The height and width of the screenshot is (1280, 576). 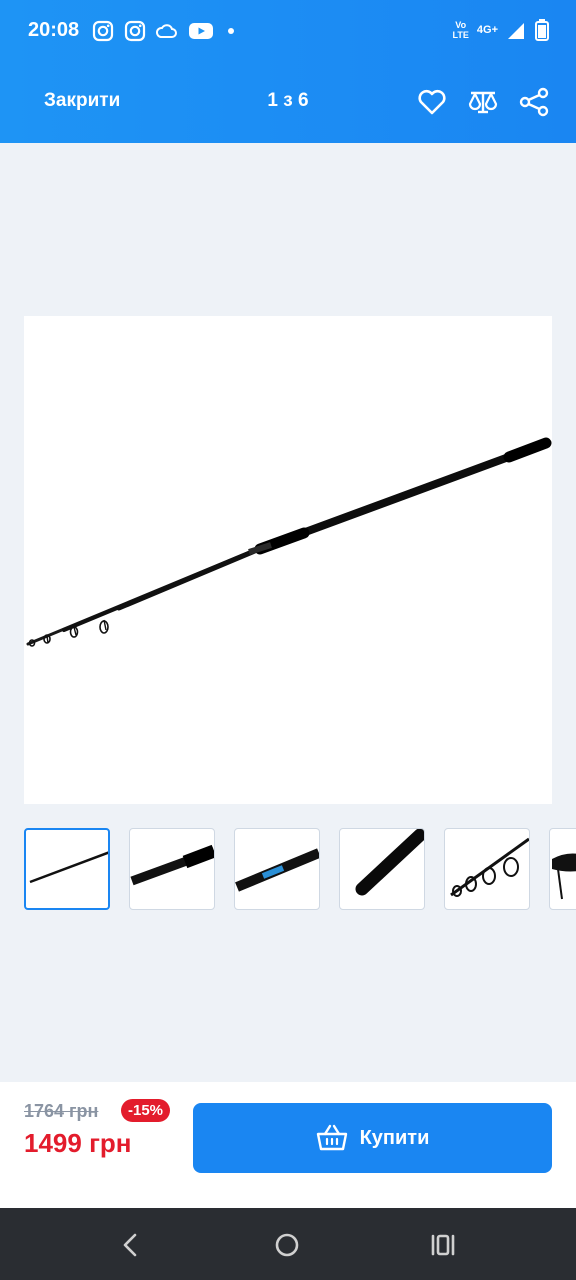 I want to click on status-time: 20:08, so click(x=54, y=30).